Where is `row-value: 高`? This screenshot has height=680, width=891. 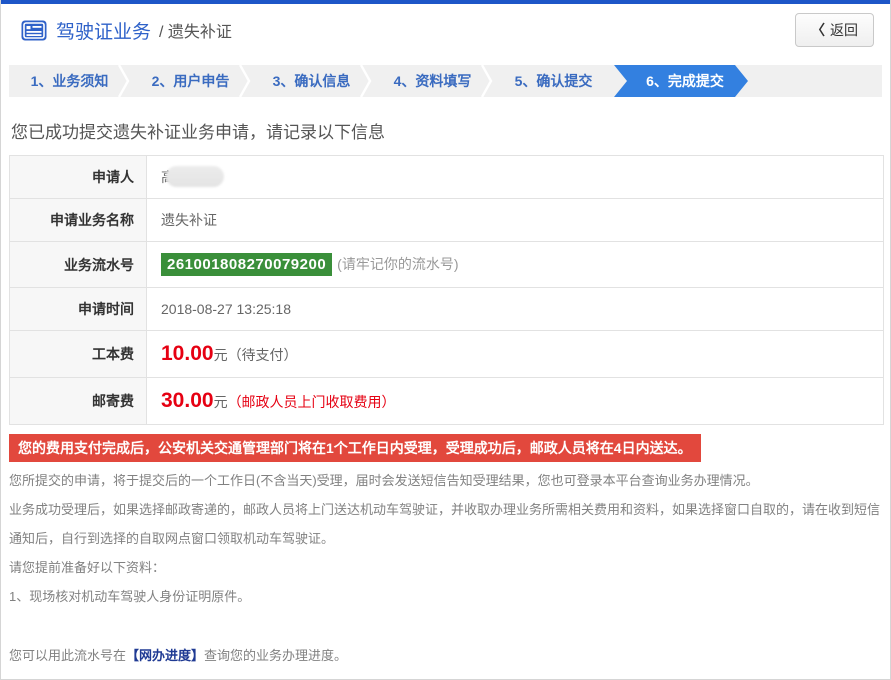 row-value: 高 is located at coordinates (515, 177).